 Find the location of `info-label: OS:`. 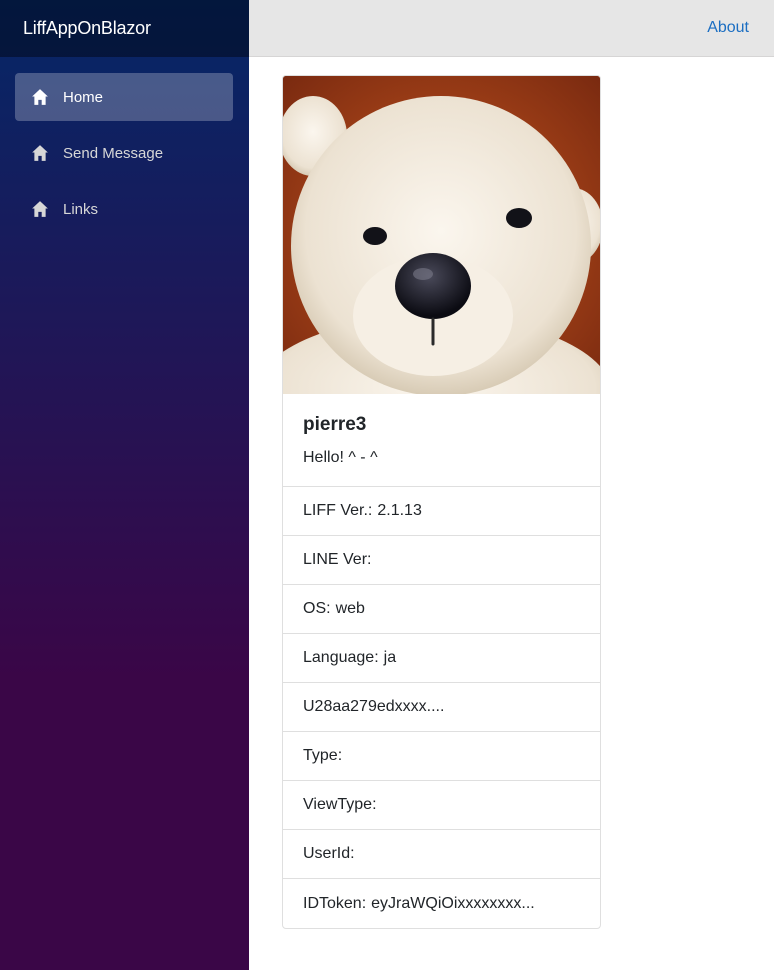

info-label: OS: is located at coordinates (317, 608).